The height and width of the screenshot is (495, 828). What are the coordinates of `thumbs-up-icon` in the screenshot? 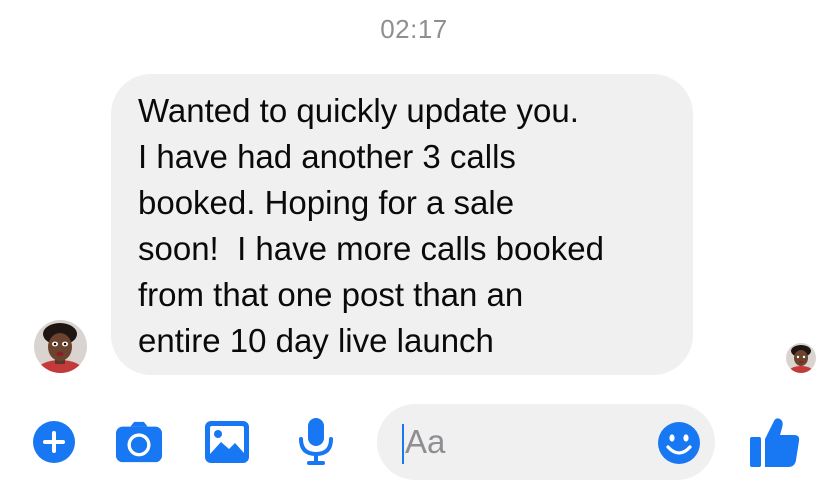 It's located at (775, 442).